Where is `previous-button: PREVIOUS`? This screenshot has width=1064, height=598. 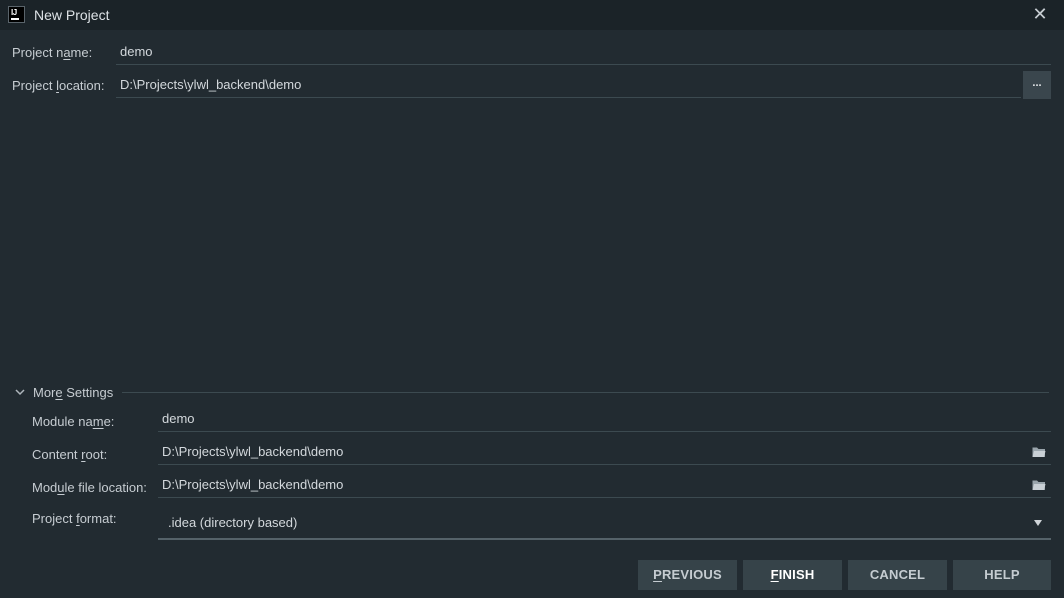 previous-button: PREVIOUS is located at coordinates (687, 575).